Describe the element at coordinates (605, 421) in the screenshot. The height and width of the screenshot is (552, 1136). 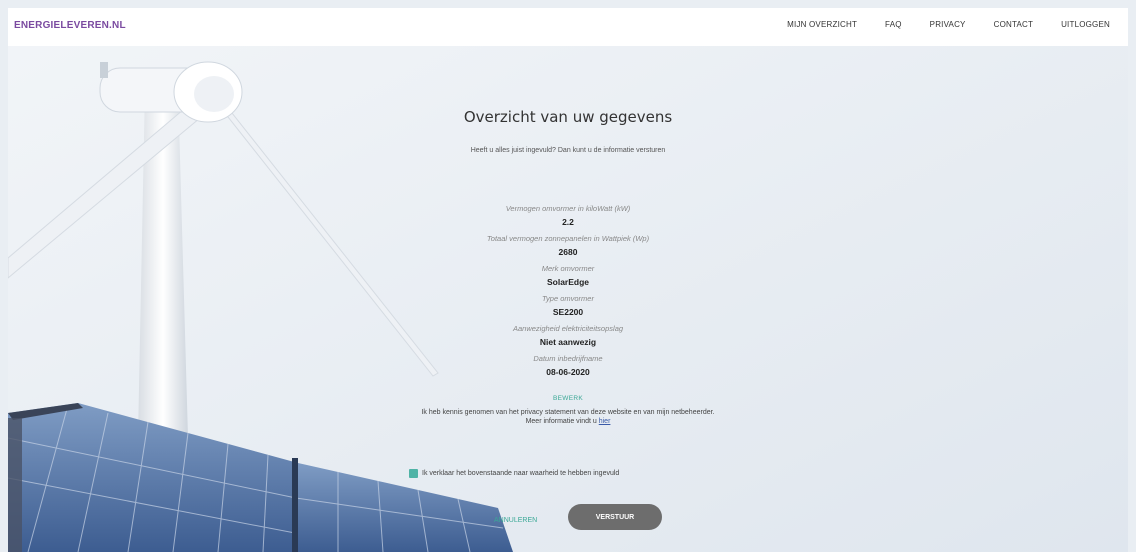
I see `privacy-link: hier` at that location.